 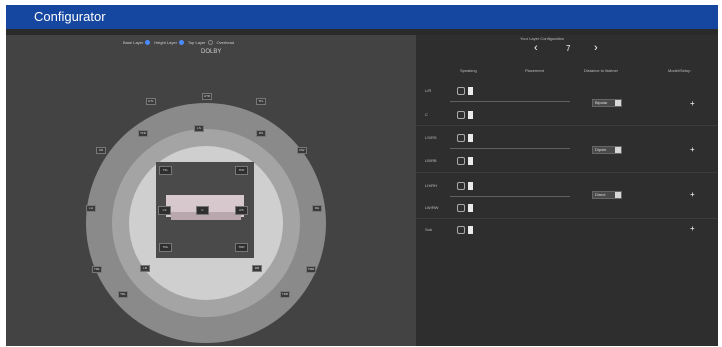 I want to click on app-title: Configurator, so click(x=70, y=16).